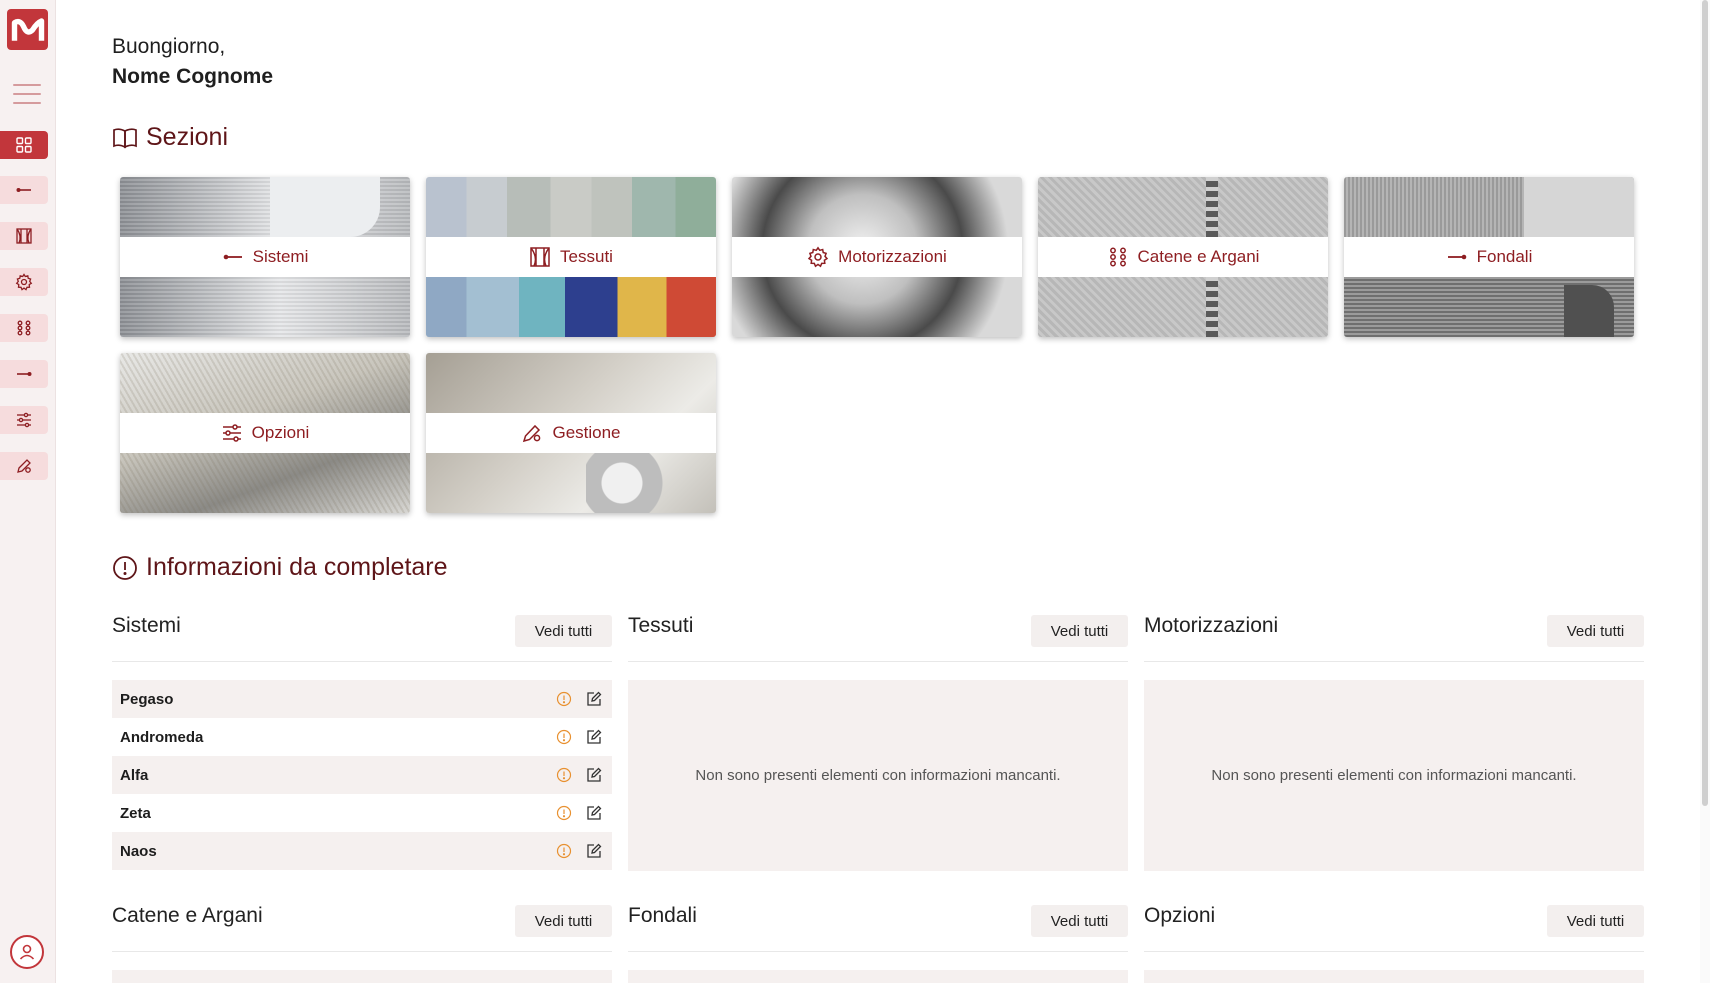  Describe the element at coordinates (1211, 625) in the screenshot. I see `column-title: Motorizzazioni` at that location.